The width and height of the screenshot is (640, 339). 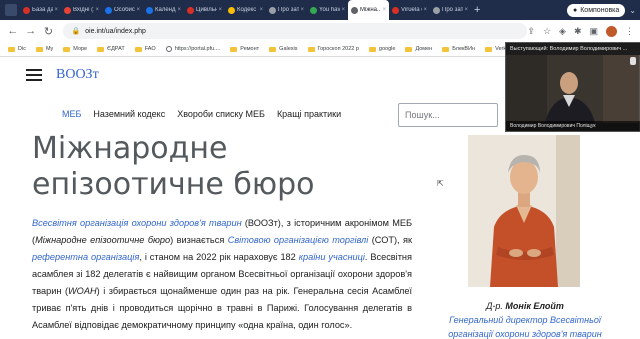 What do you see at coordinates (464, 49) in the screenshot?
I see `bookmark-label: БлекВИн` at bounding box center [464, 49].